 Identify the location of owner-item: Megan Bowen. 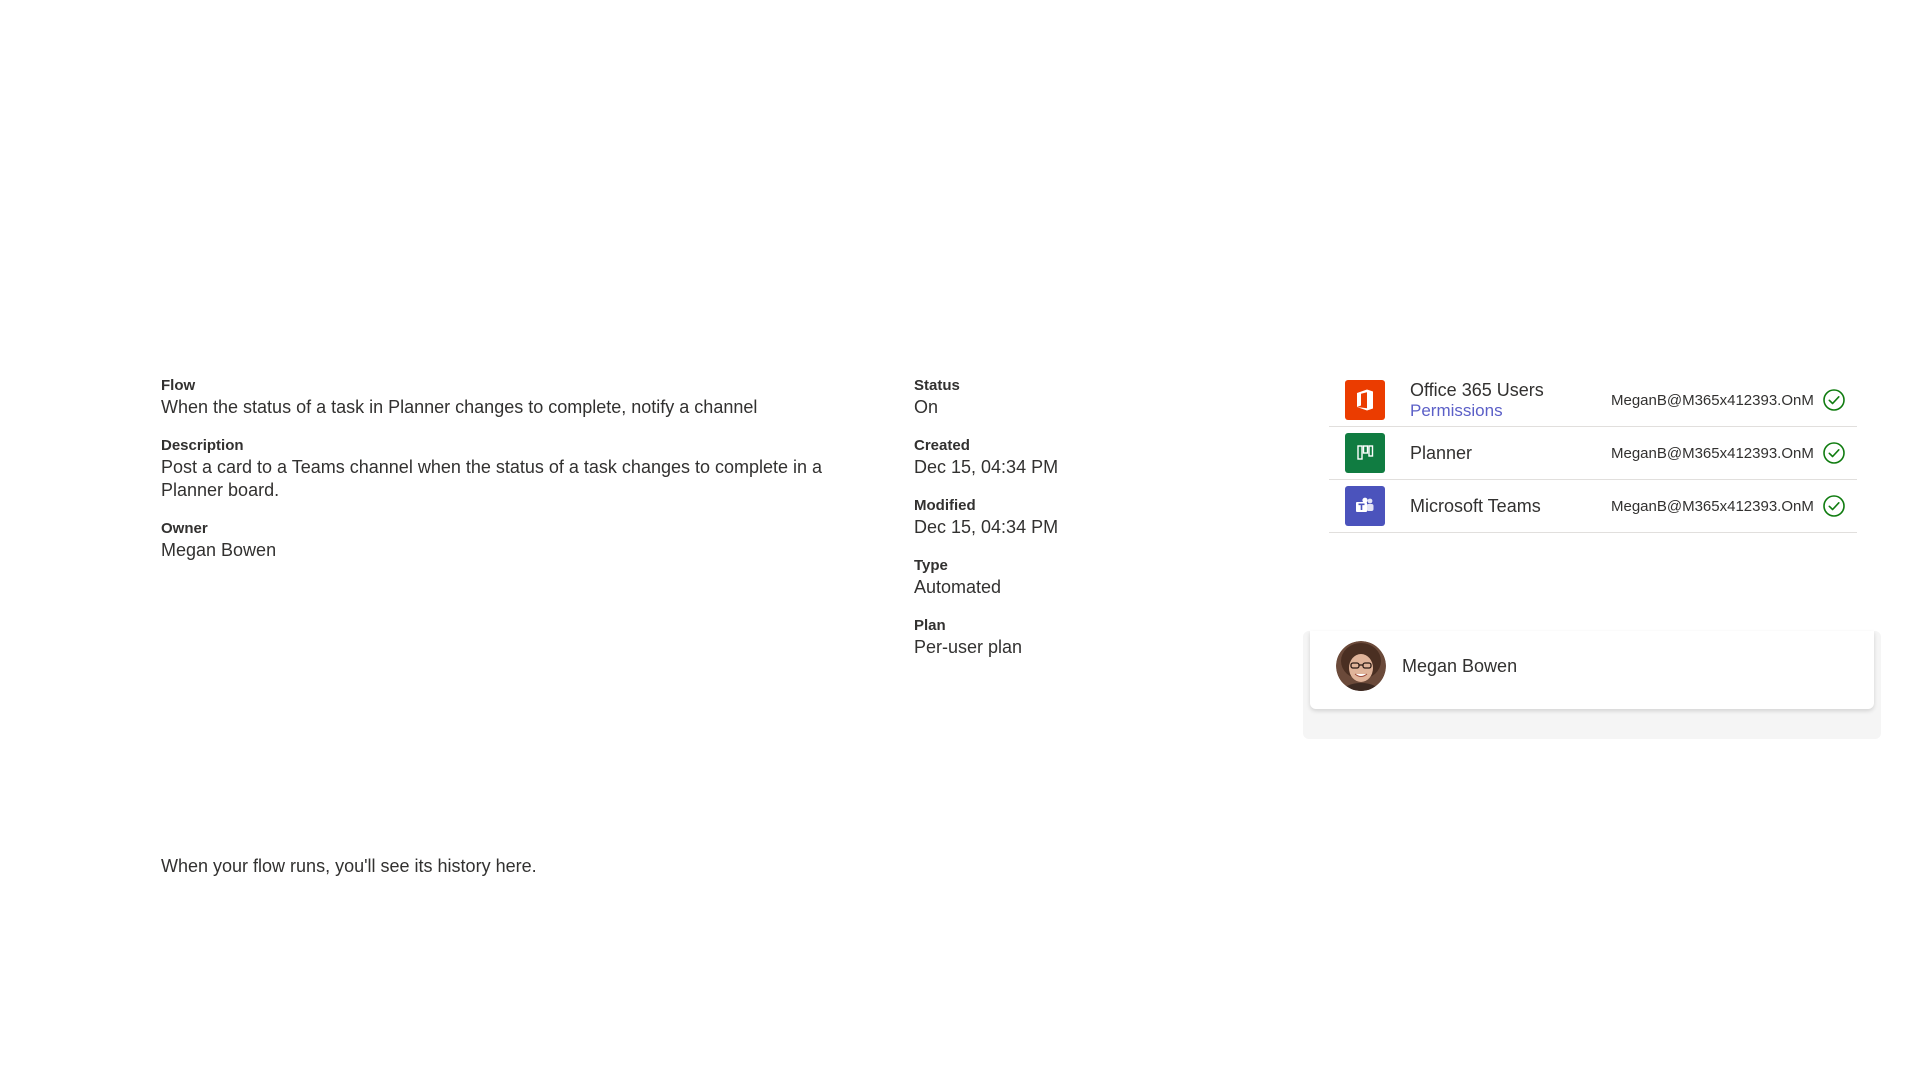
(1426, 666).